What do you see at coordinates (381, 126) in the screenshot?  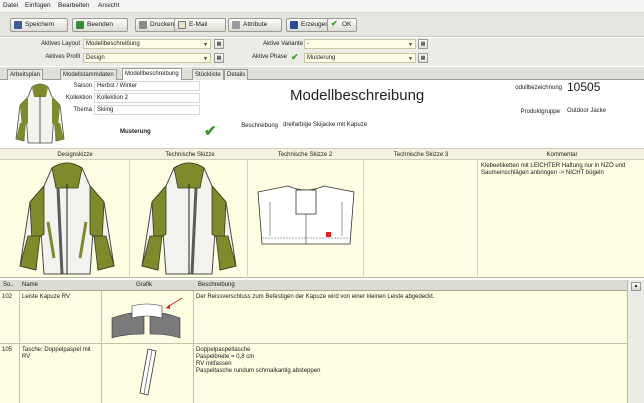 I see `description-field: dreifarbige Skijacke mit Kapuze` at bounding box center [381, 126].